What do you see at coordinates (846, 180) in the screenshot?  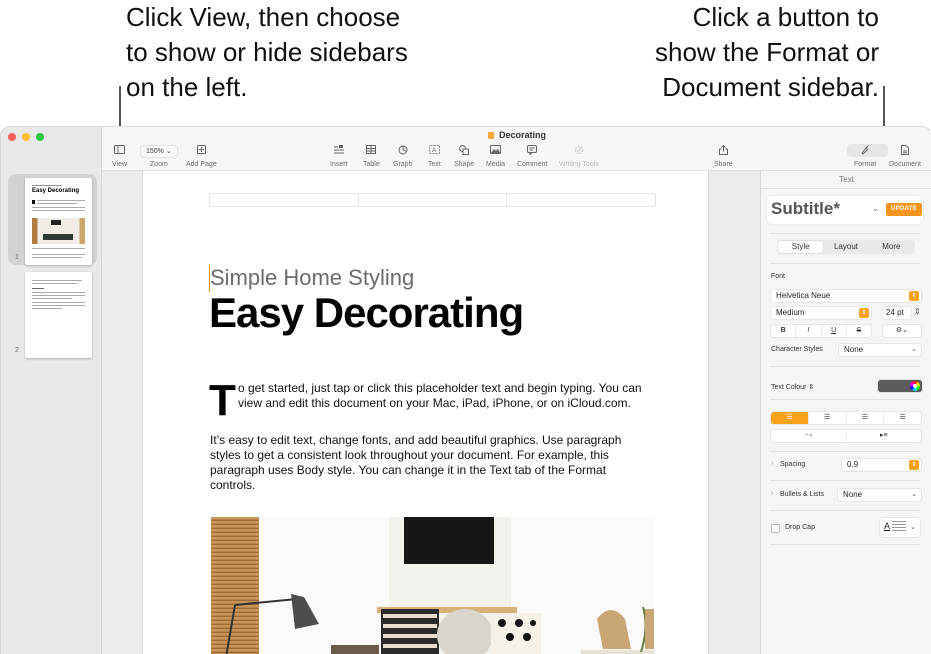 I see `sidebar-tab-text: Text` at bounding box center [846, 180].